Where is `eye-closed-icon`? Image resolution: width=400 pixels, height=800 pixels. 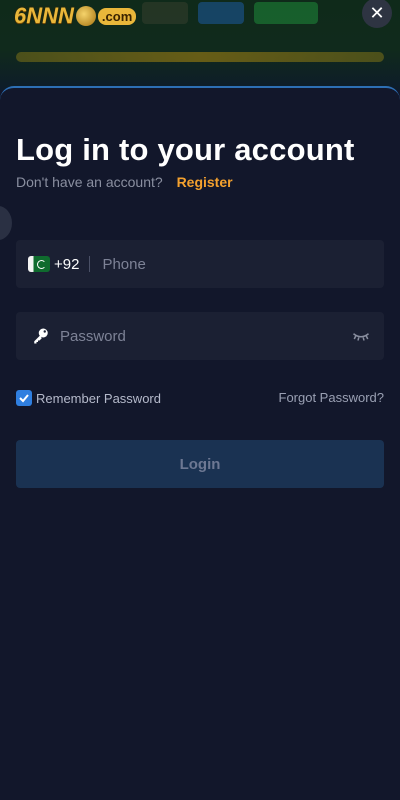 eye-closed-icon is located at coordinates (361, 336).